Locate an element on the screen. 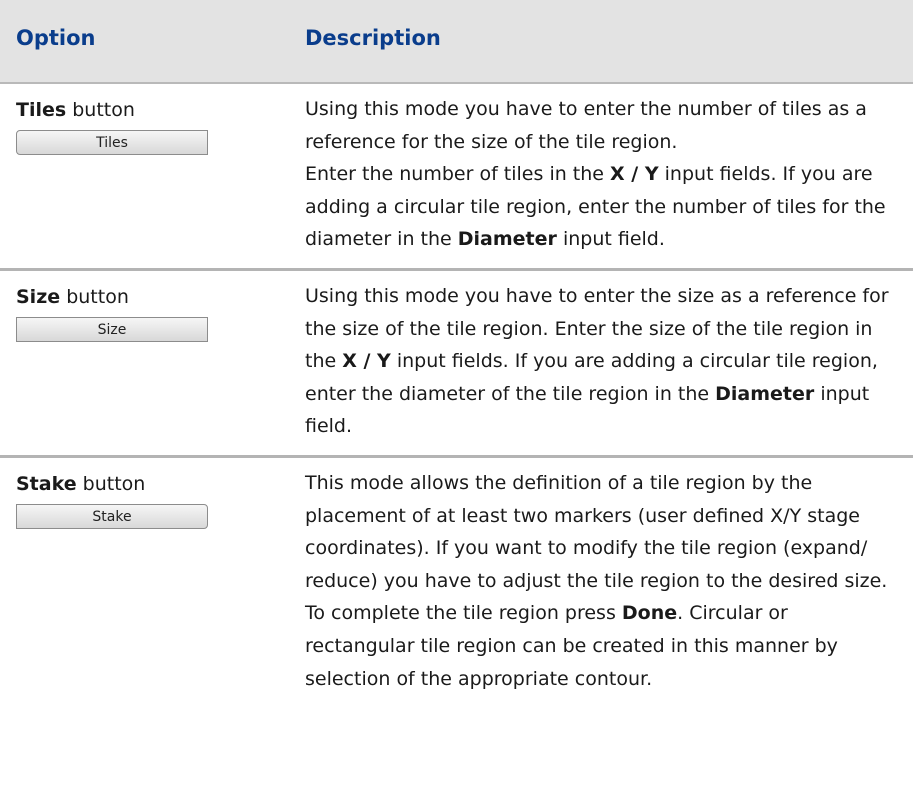 The width and height of the screenshot is (913, 800). option-name: Size is located at coordinates (38, 297).